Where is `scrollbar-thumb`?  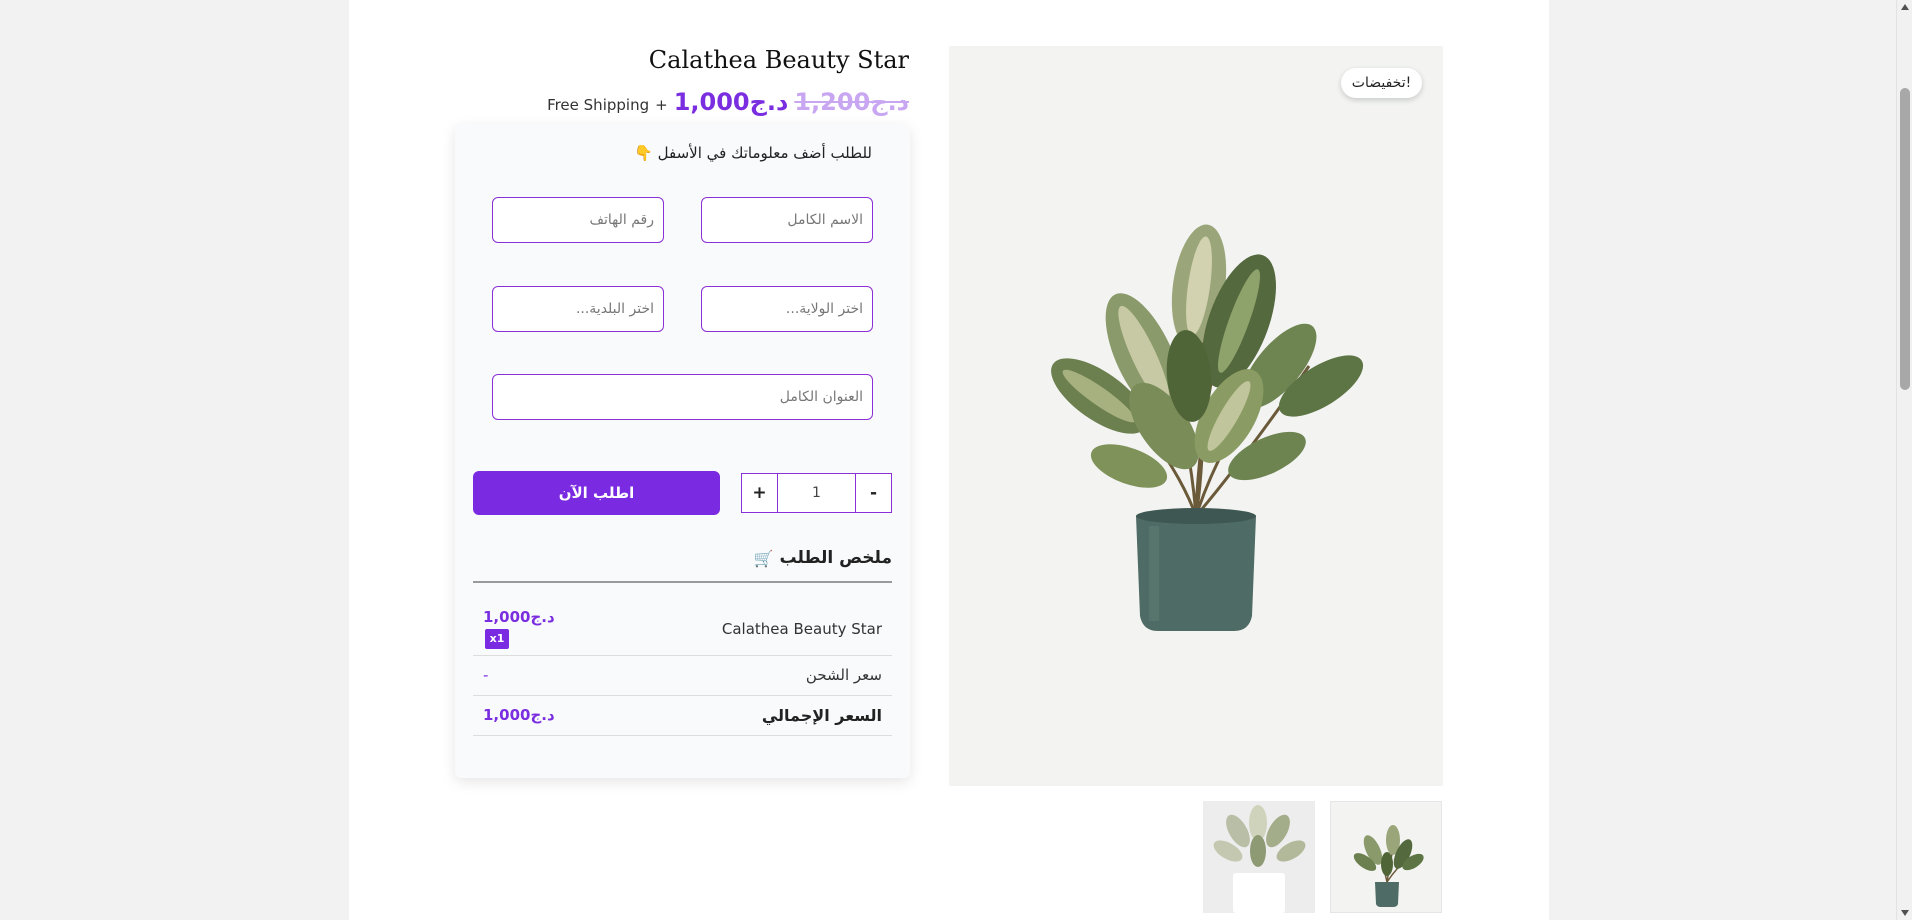 scrollbar-thumb is located at coordinates (1905, 239).